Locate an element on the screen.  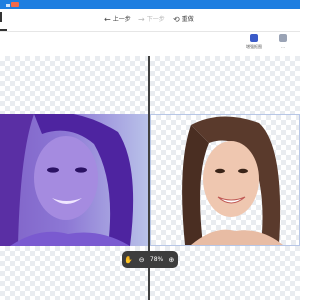
reset-label: 重做 is located at coordinates (187, 19).